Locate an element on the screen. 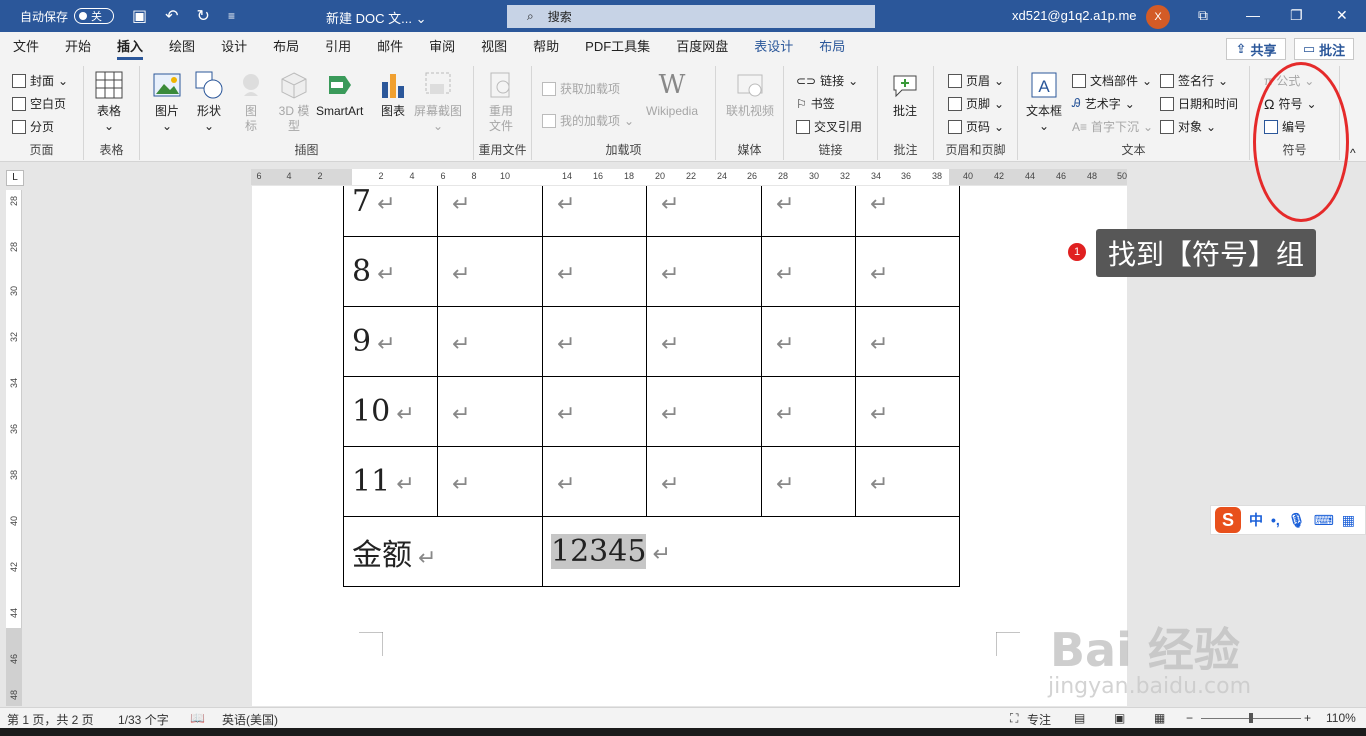 The height and width of the screenshot is (736, 1366). print-layout-icon: ▣ is located at coordinates (1119, 718).